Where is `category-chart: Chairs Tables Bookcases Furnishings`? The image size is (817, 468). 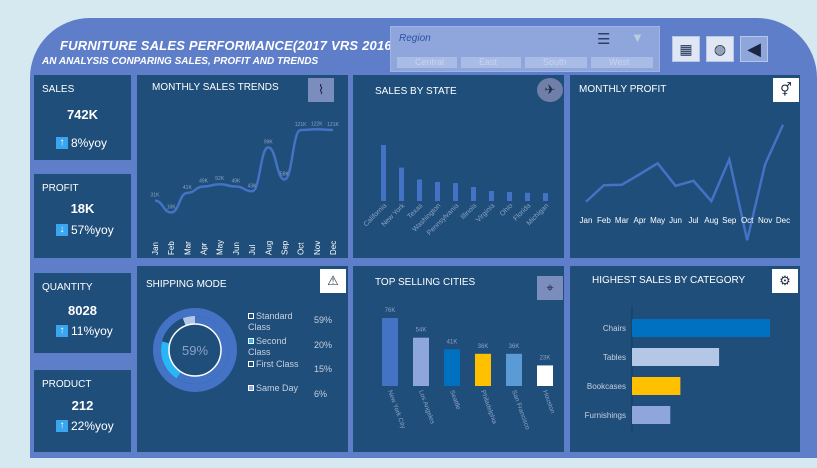 category-chart: Chairs Tables Bookcases Furnishings is located at coordinates (677, 368).